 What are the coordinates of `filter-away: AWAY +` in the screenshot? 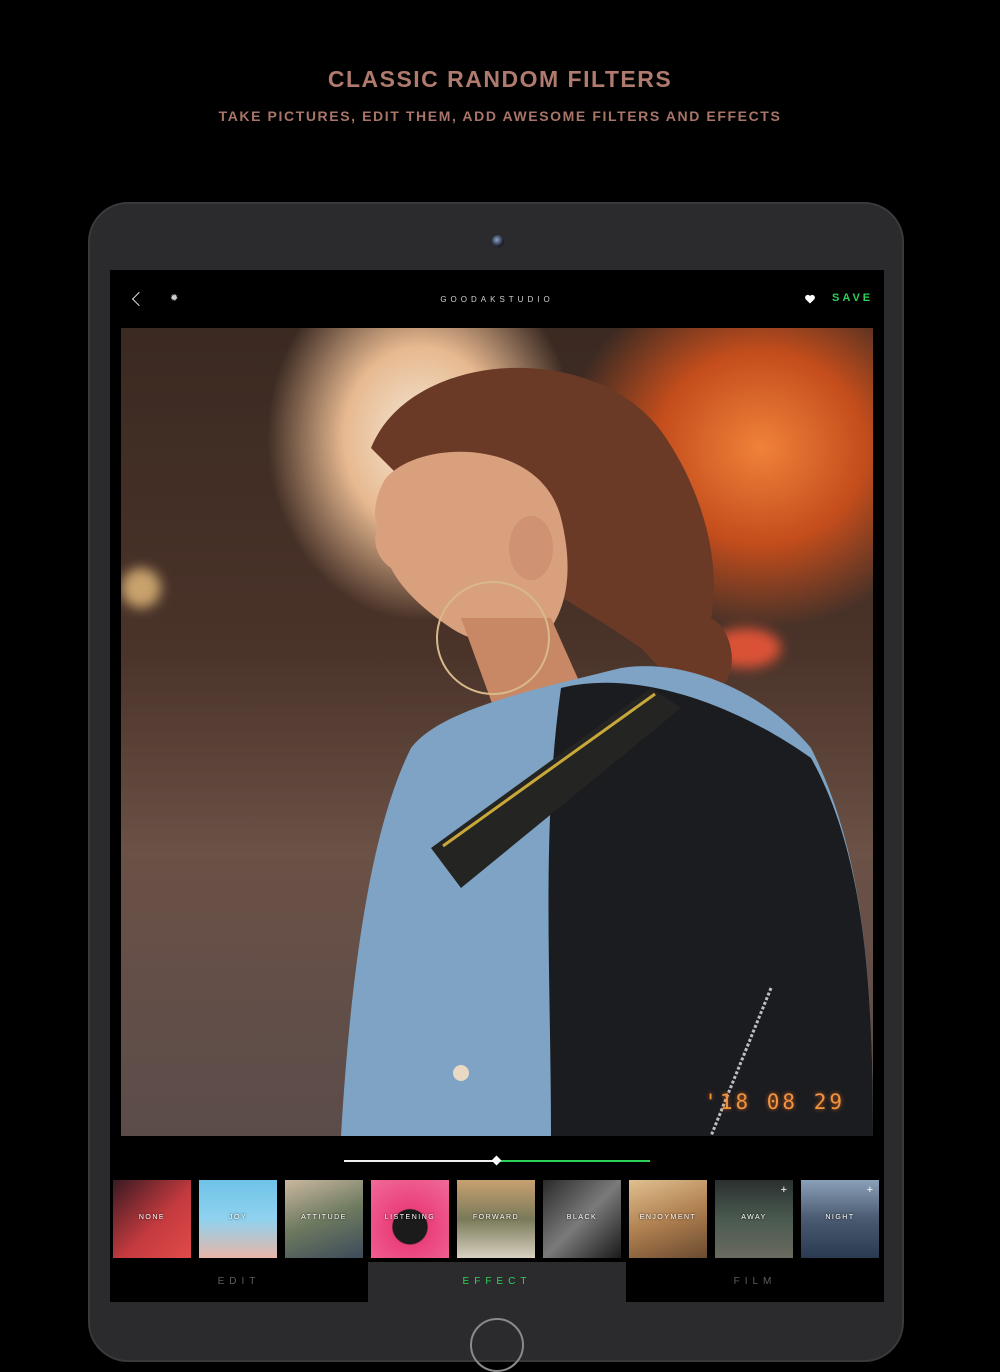 It's located at (754, 1219).